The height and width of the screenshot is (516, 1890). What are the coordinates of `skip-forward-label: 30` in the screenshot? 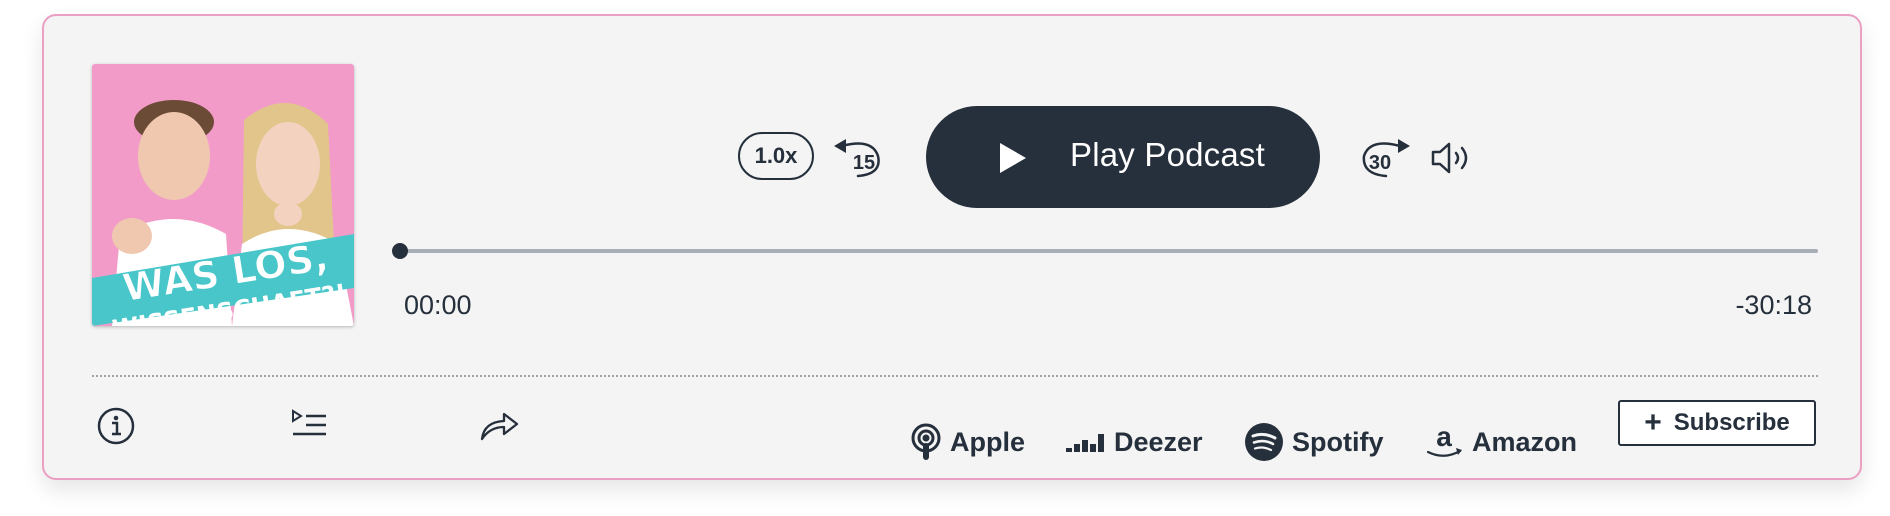 It's located at (1380, 163).